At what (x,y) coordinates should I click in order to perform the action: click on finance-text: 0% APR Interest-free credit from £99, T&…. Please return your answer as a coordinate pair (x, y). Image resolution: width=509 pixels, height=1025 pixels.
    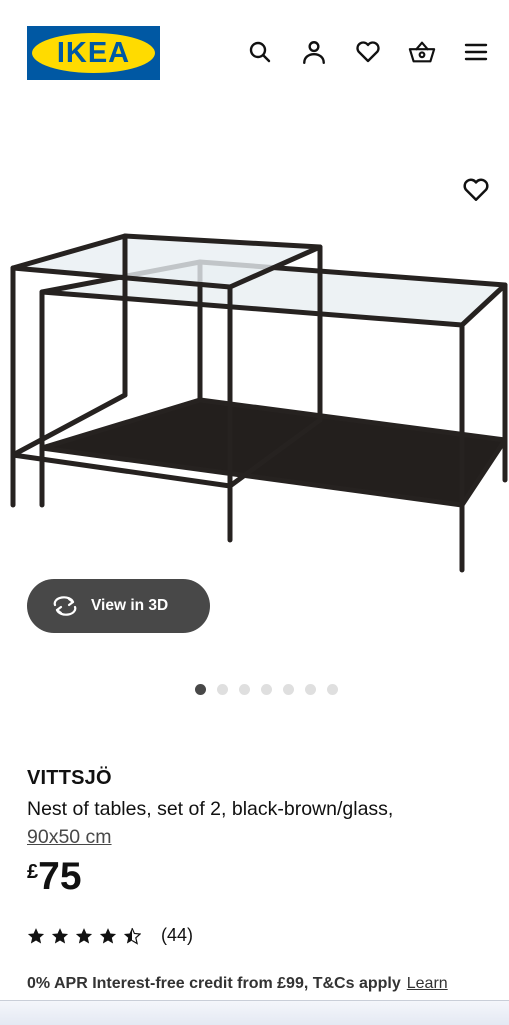
    Looking at the image, I should click on (214, 983).